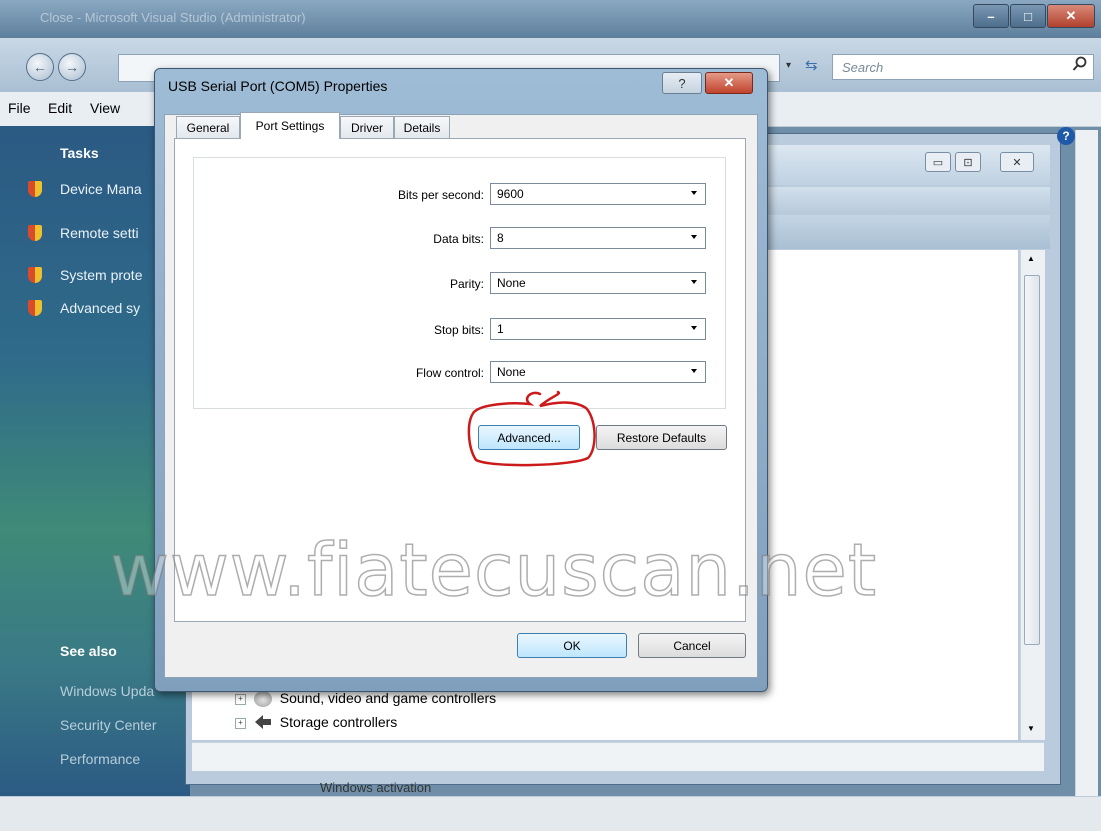  What do you see at coordinates (1028, 16) in the screenshot?
I see `maximize-button: □` at bounding box center [1028, 16].